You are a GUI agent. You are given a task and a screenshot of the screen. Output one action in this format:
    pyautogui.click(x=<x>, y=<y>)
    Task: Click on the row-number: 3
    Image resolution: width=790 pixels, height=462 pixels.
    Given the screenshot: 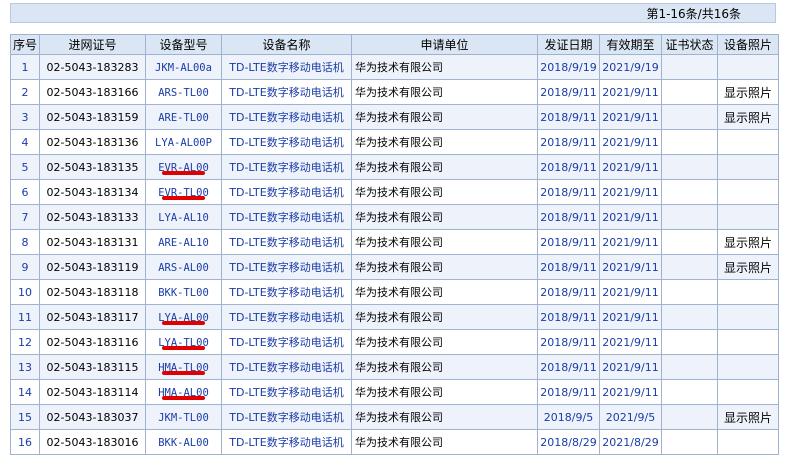 What is the action you would take?
    pyautogui.click(x=25, y=117)
    